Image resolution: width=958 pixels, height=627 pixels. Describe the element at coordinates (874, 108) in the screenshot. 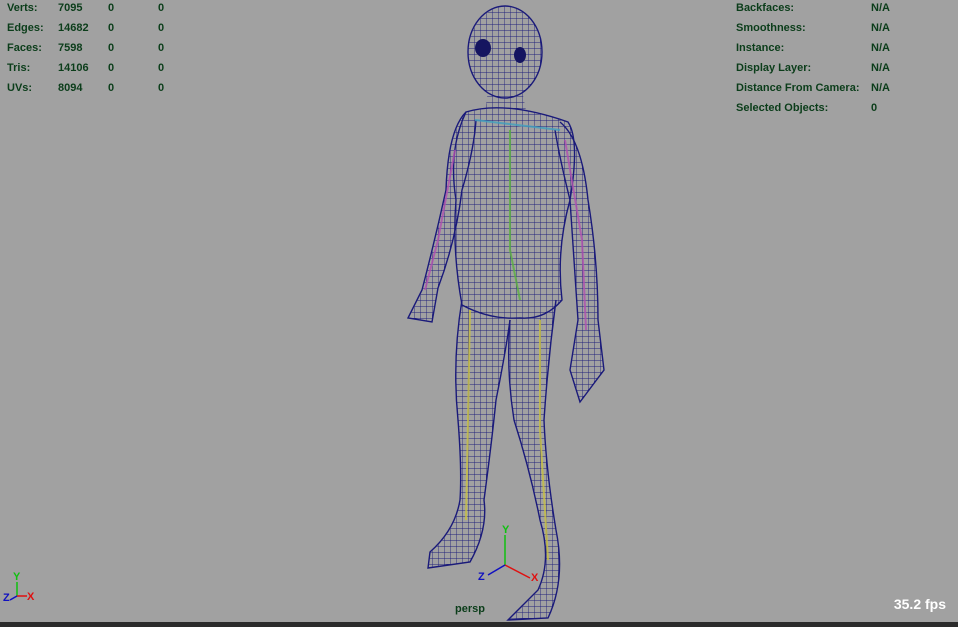

I see `info-value: 0` at that location.